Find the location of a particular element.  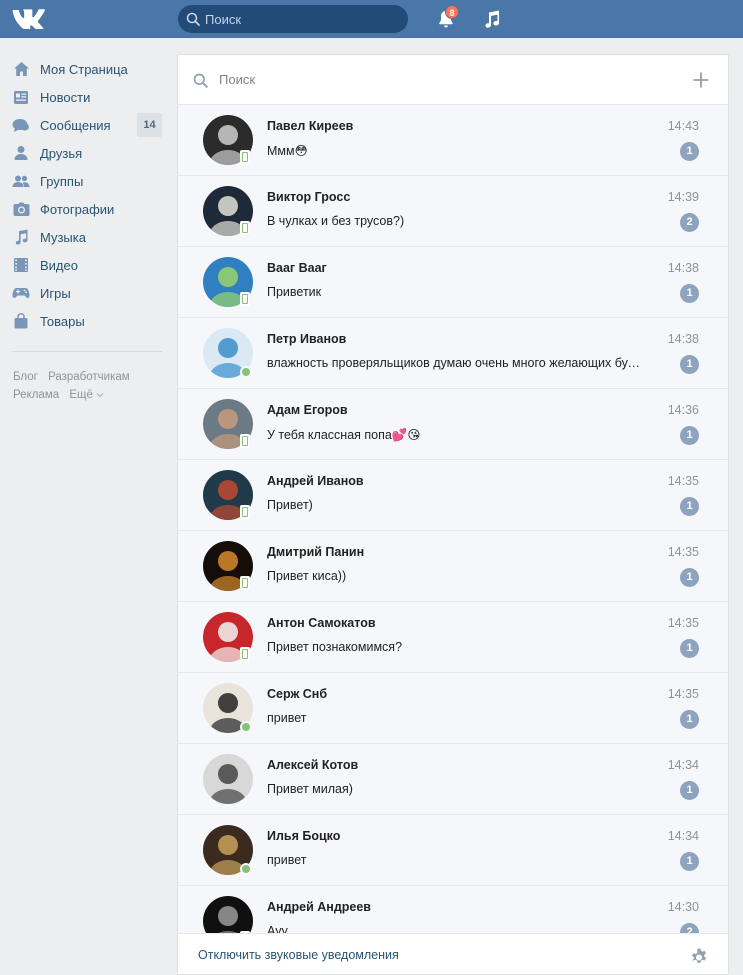

dialog-name: Илья Боцко is located at coordinates (304, 836).